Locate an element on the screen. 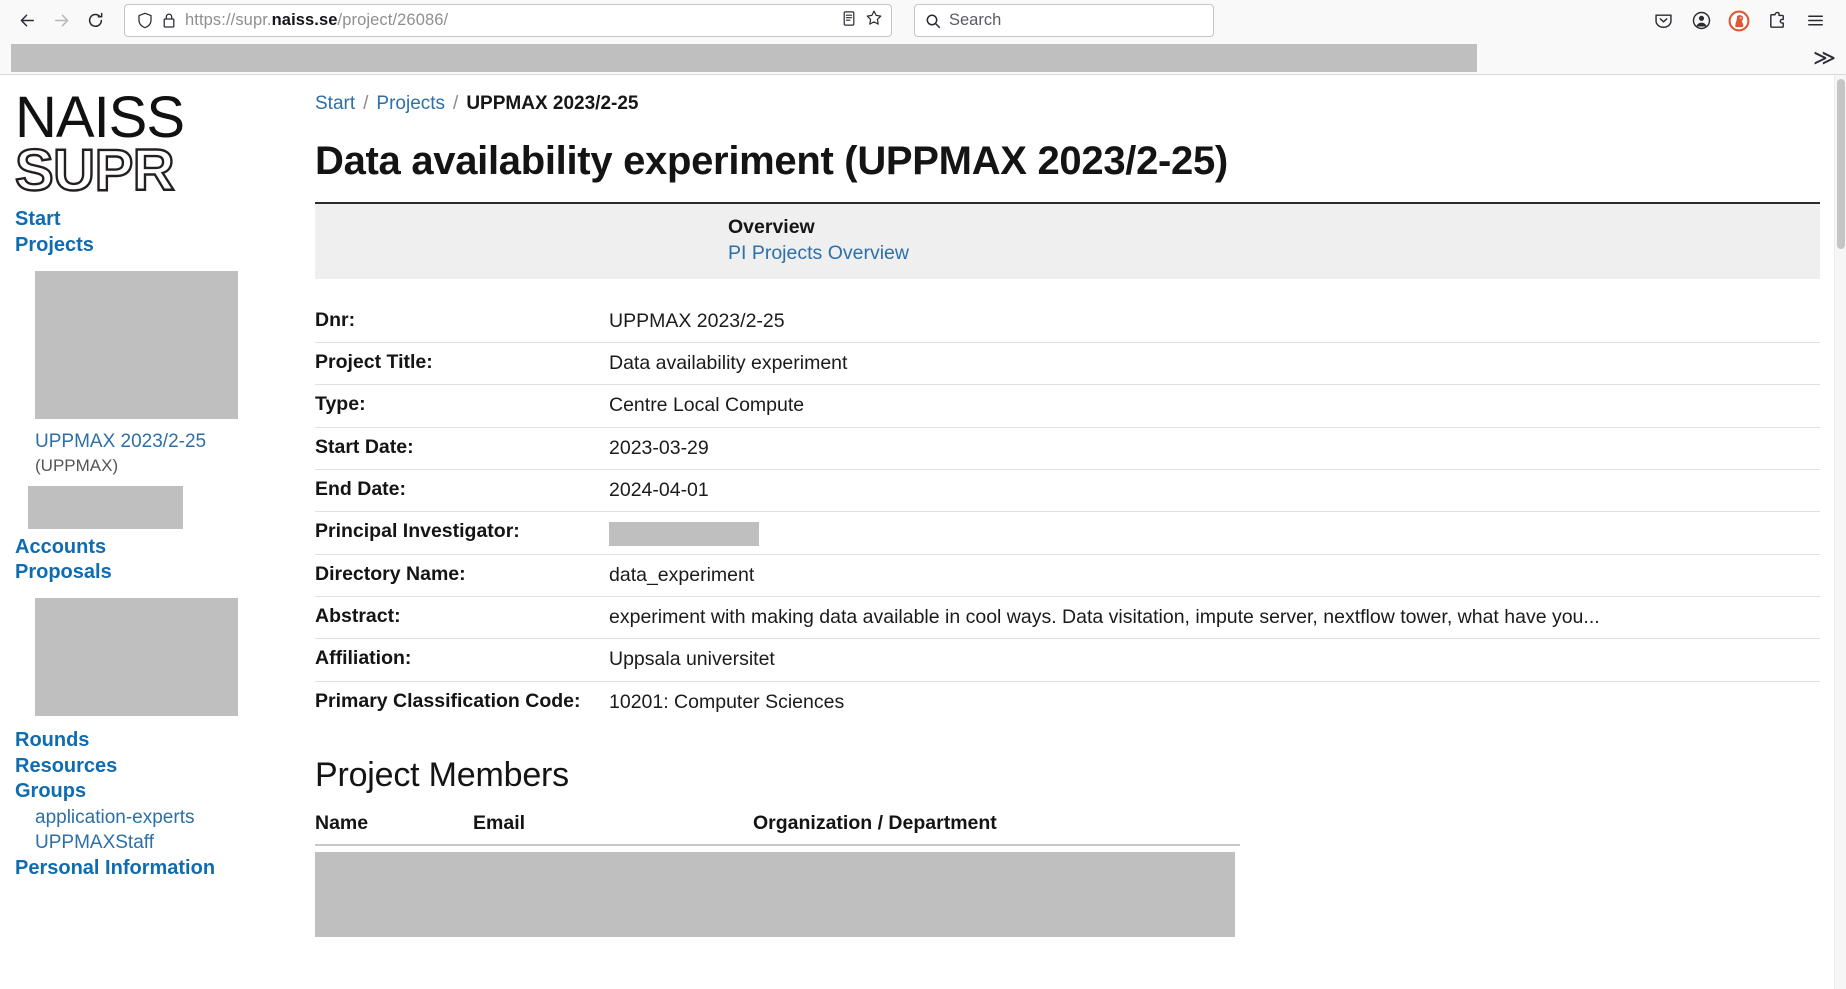  reload-icon is located at coordinates (95, 20).